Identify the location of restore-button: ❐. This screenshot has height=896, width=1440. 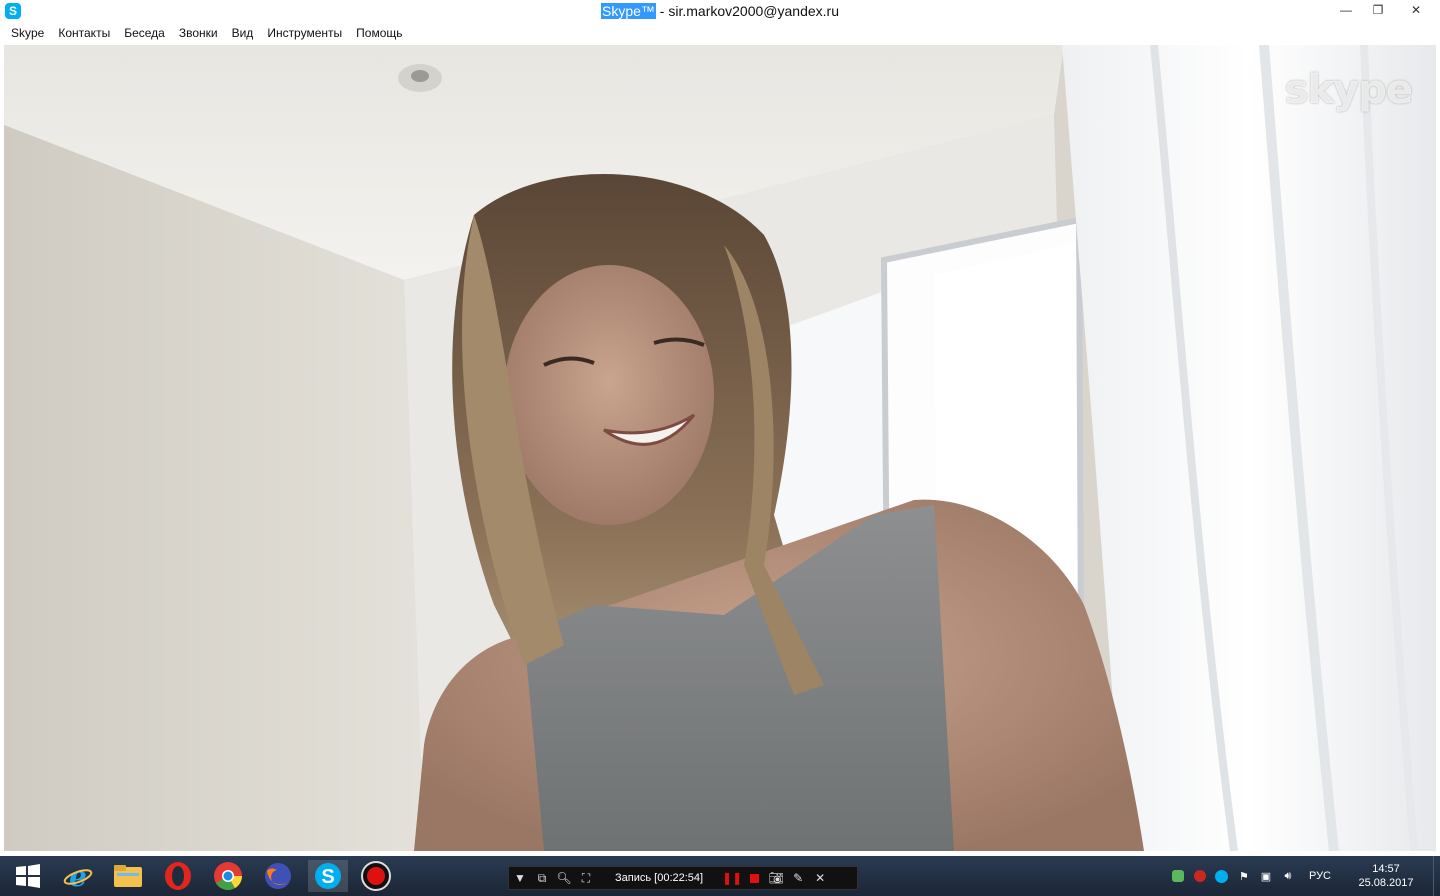
(1378, 10).